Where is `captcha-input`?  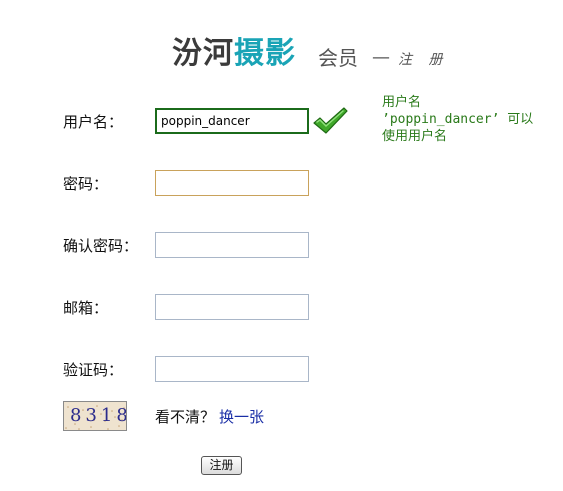
captcha-input is located at coordinates (232, 369).